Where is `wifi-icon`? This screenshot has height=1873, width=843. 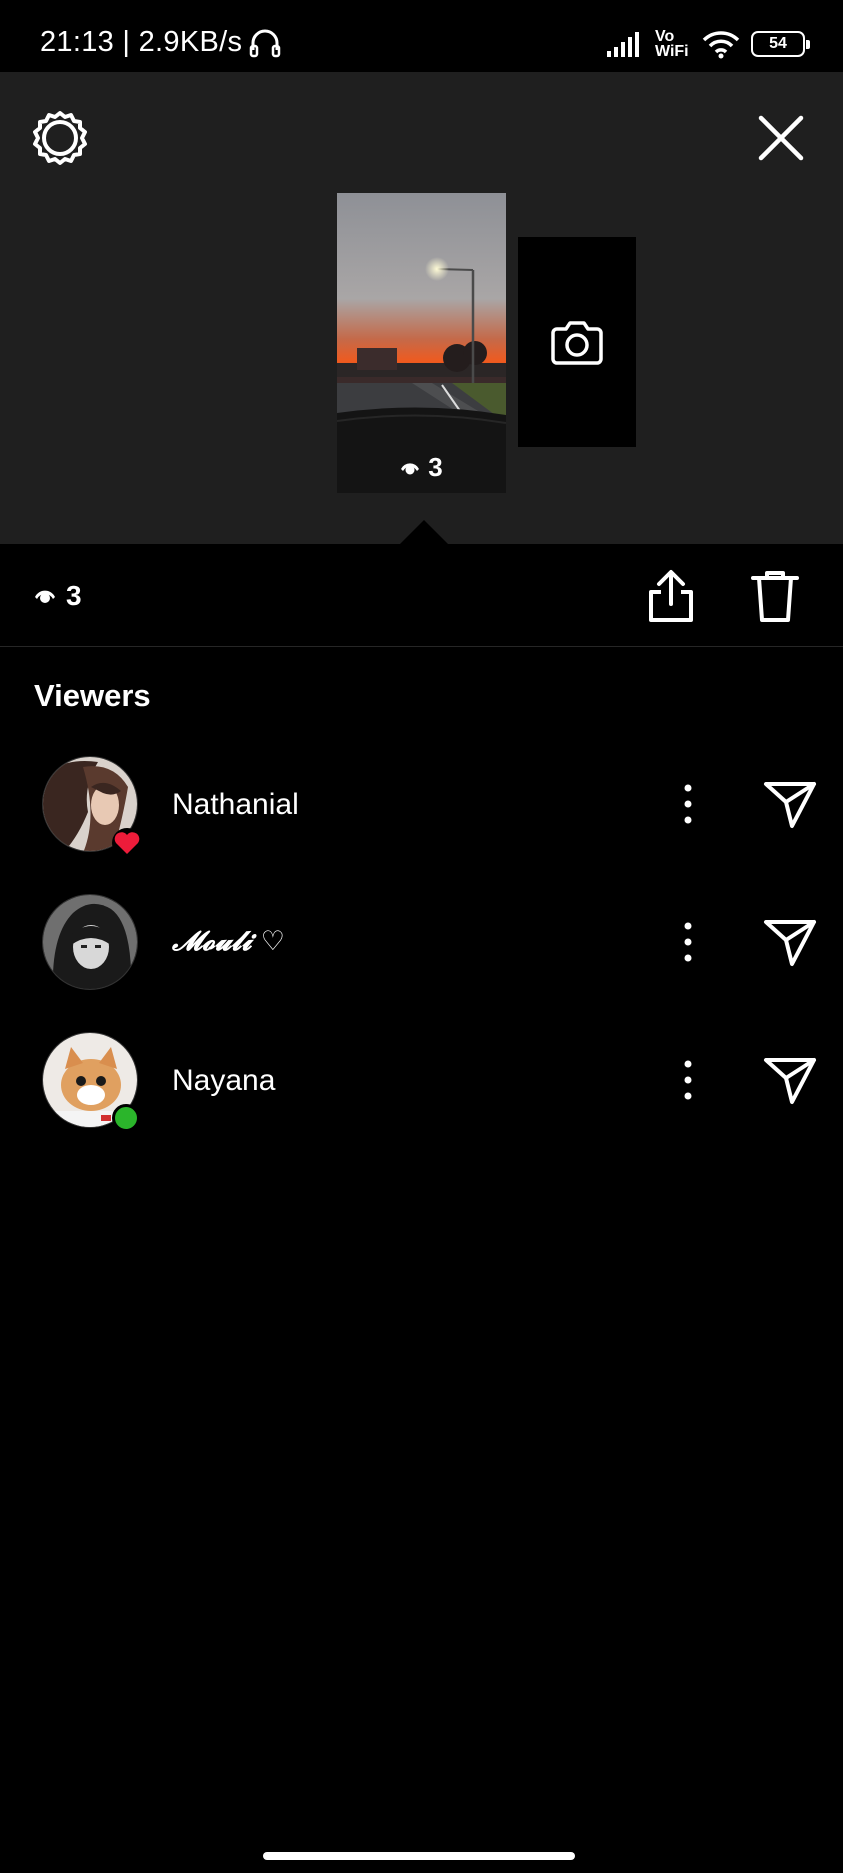 wifi-icon is located at coordinates (721, 45).